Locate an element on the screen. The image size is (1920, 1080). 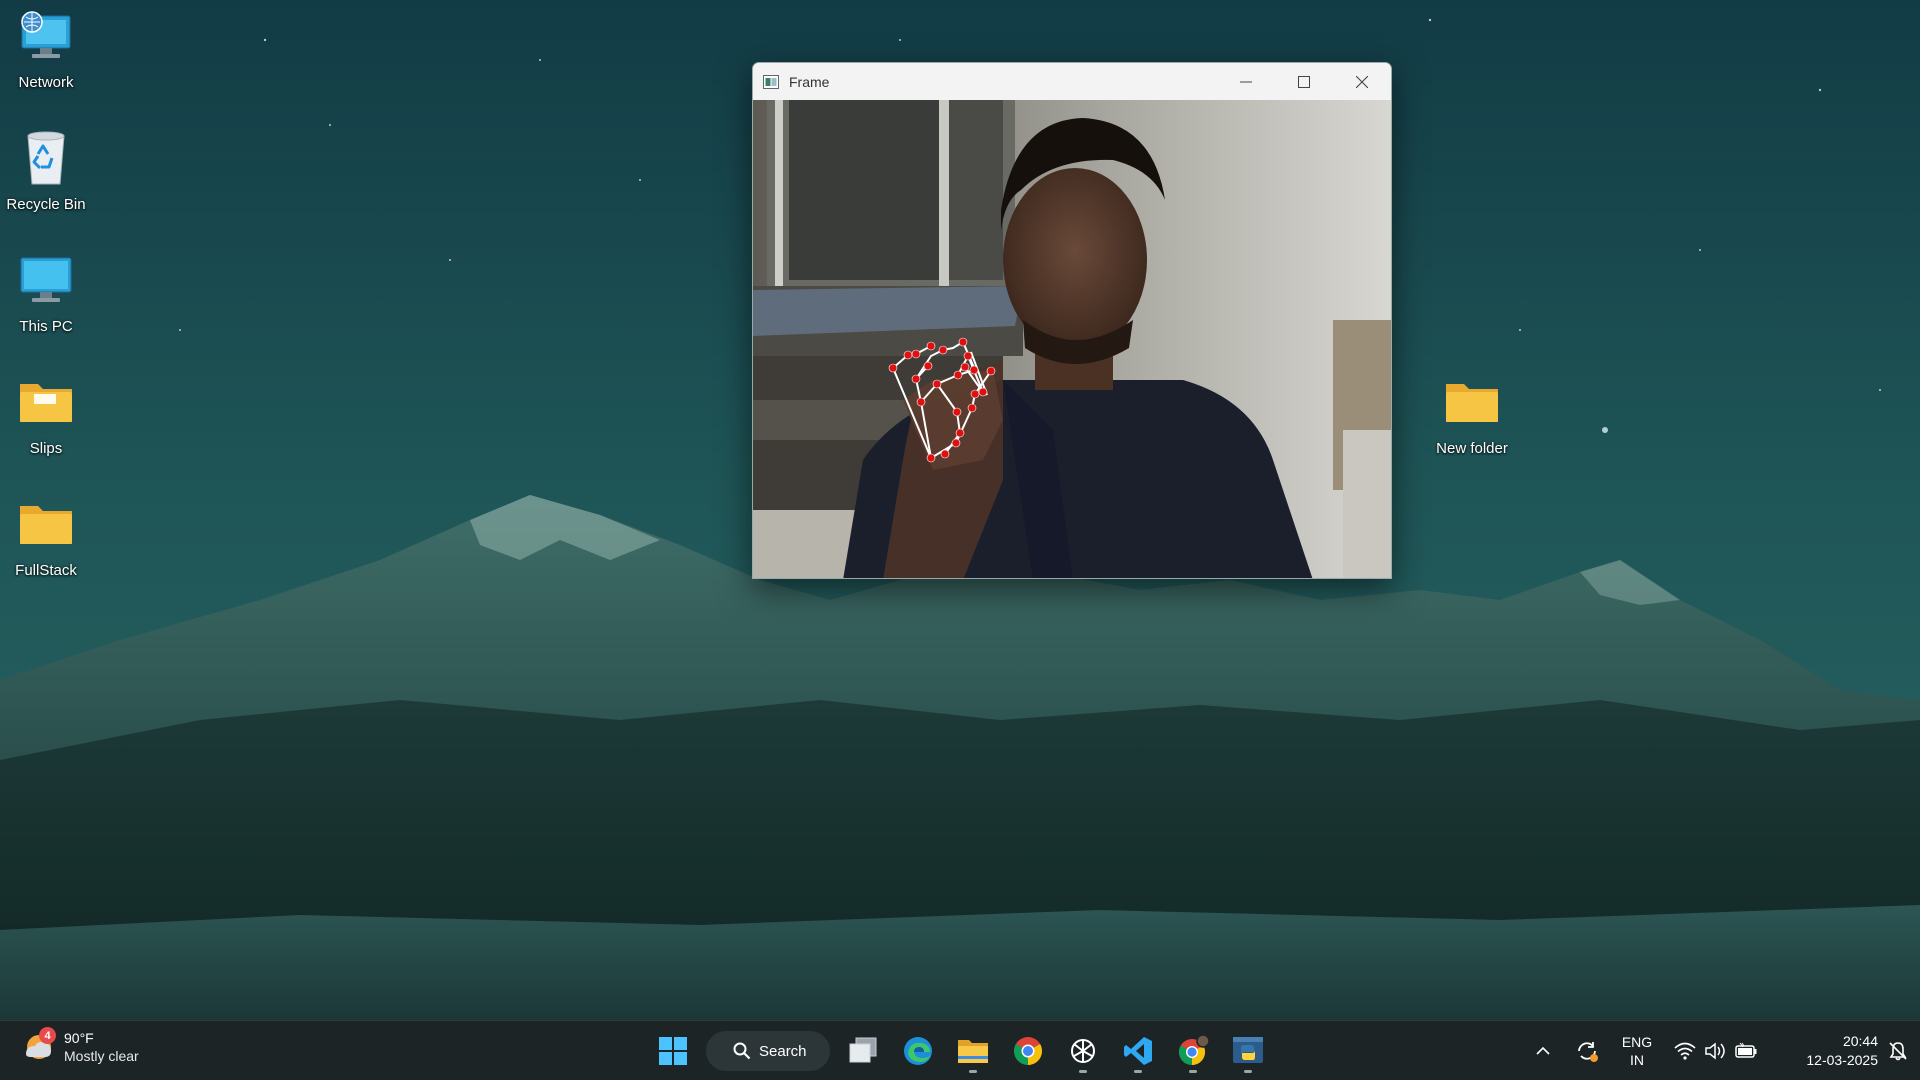
chrome-icon is located at coordinates (1028, 1051).